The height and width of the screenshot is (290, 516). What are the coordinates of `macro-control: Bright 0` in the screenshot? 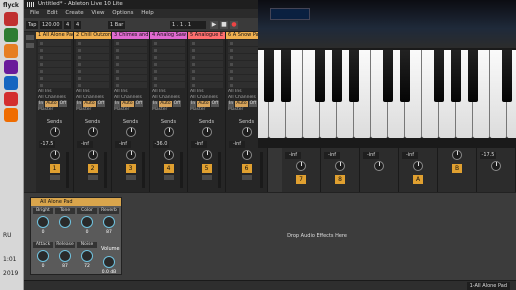 It's located at (43, 221).